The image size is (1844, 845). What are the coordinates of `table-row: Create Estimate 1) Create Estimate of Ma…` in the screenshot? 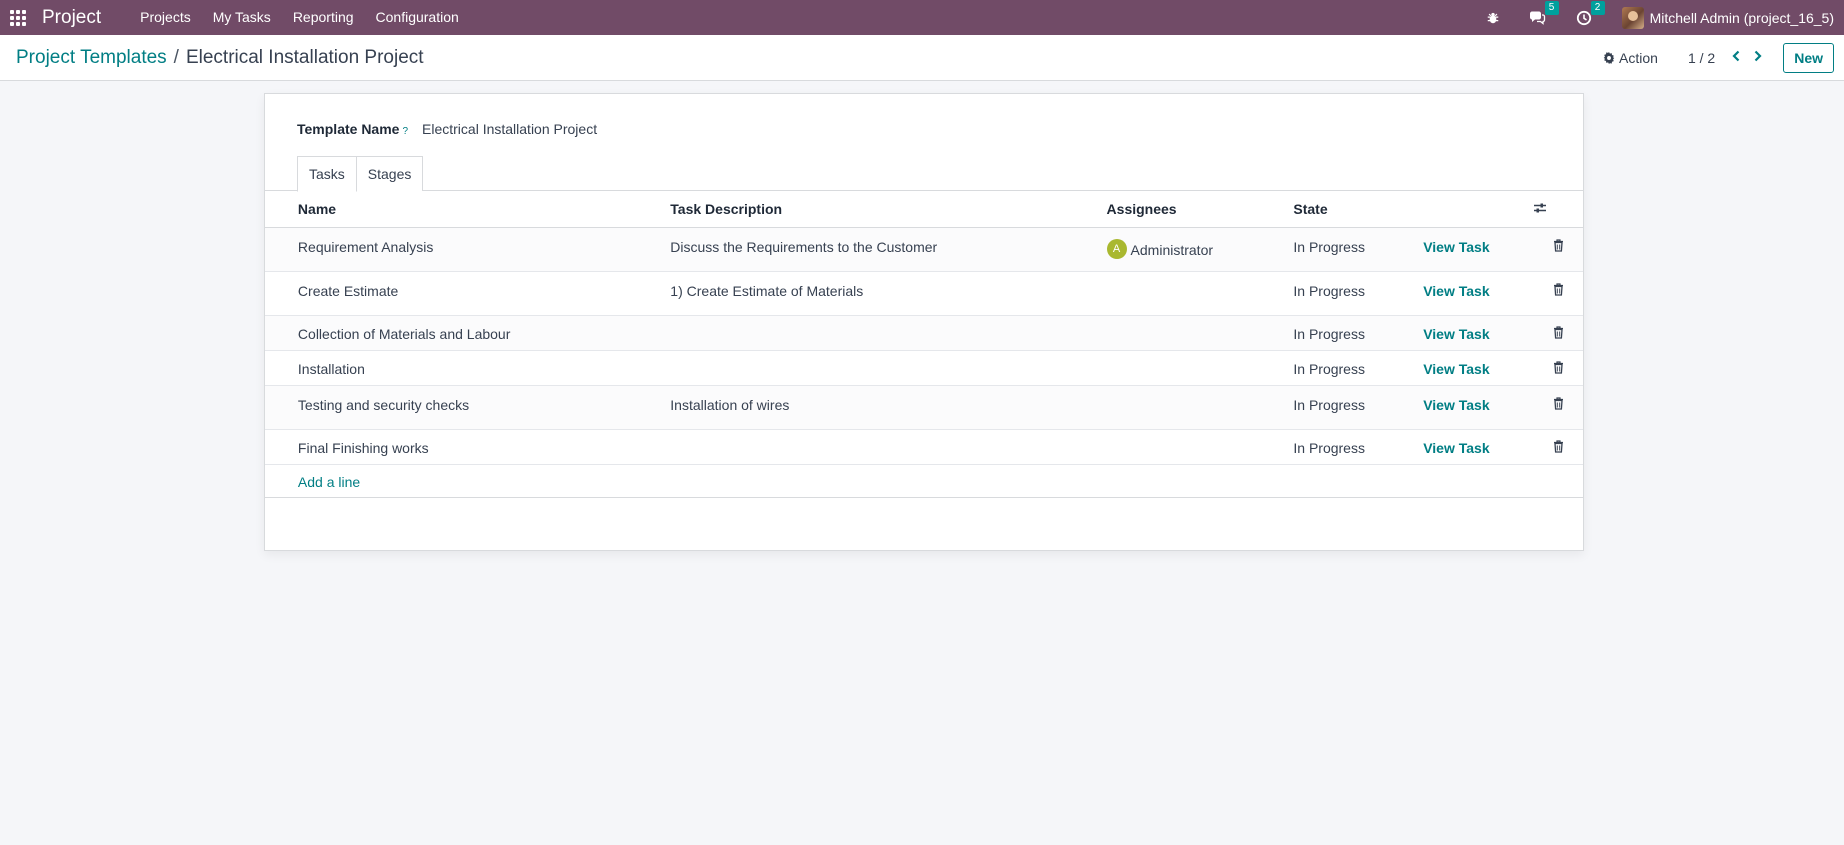 It's located at (924, 293).